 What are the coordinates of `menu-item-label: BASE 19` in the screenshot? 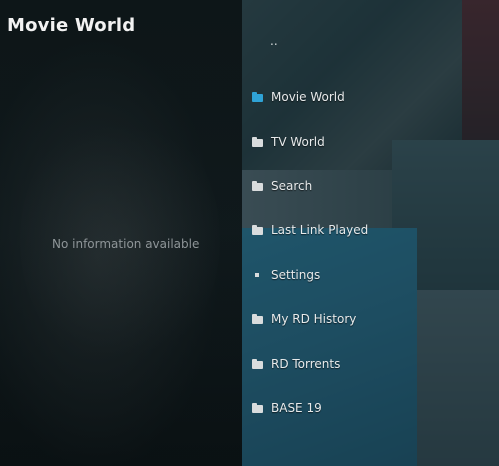 It's located at (296, 407).